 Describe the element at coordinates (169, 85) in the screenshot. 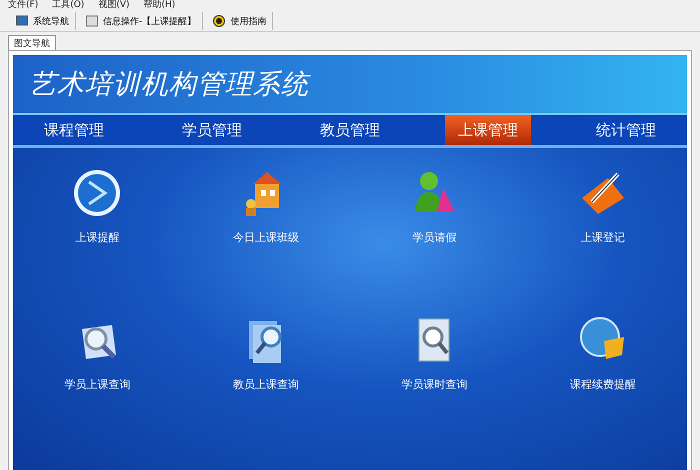

I see `app-title: 艺术培训机构管理系统` at that location.